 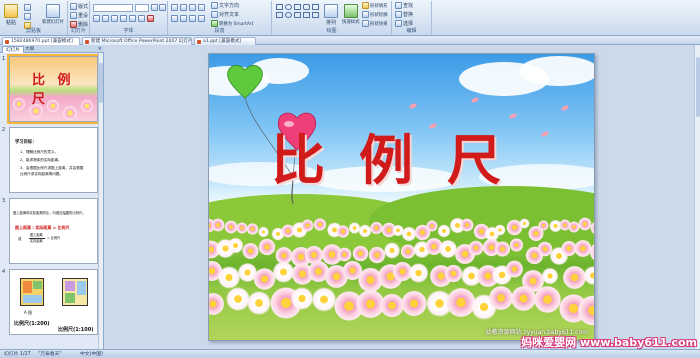 I want to click on copy-button, so click(x=27, y=16).